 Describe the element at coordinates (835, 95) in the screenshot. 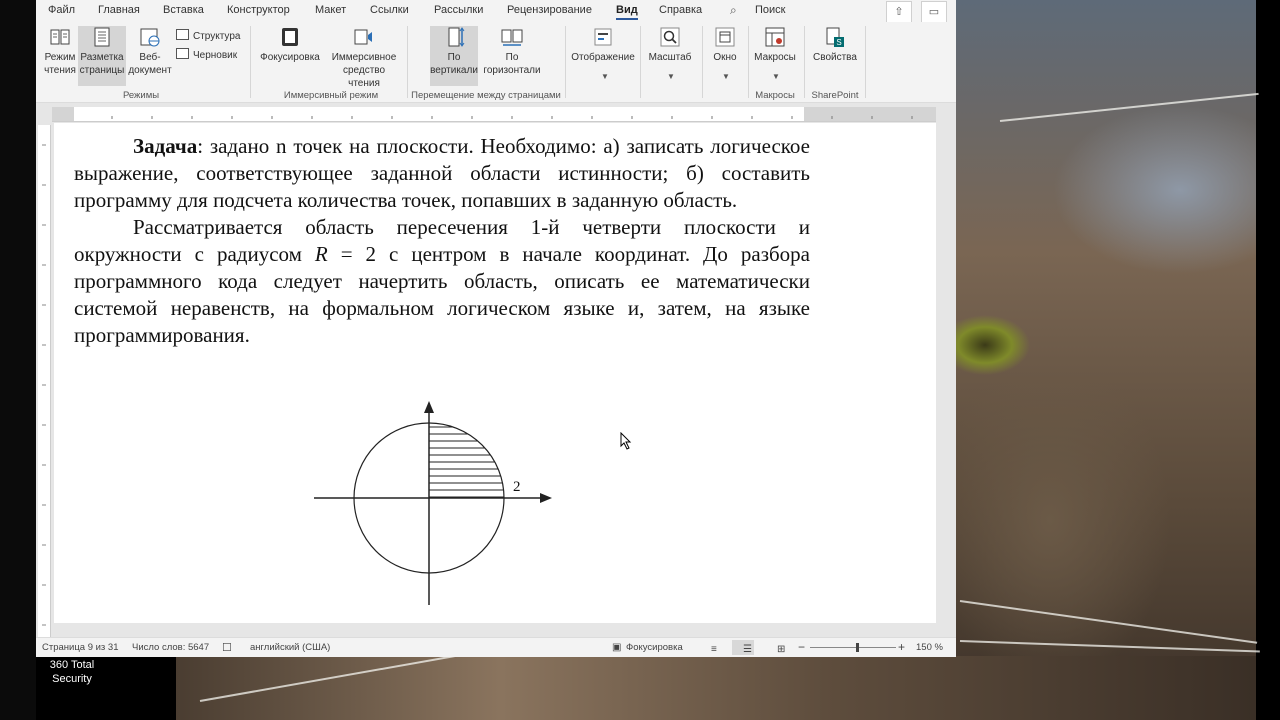

I see `group-sharepoint-label: SharePoint` at that location.